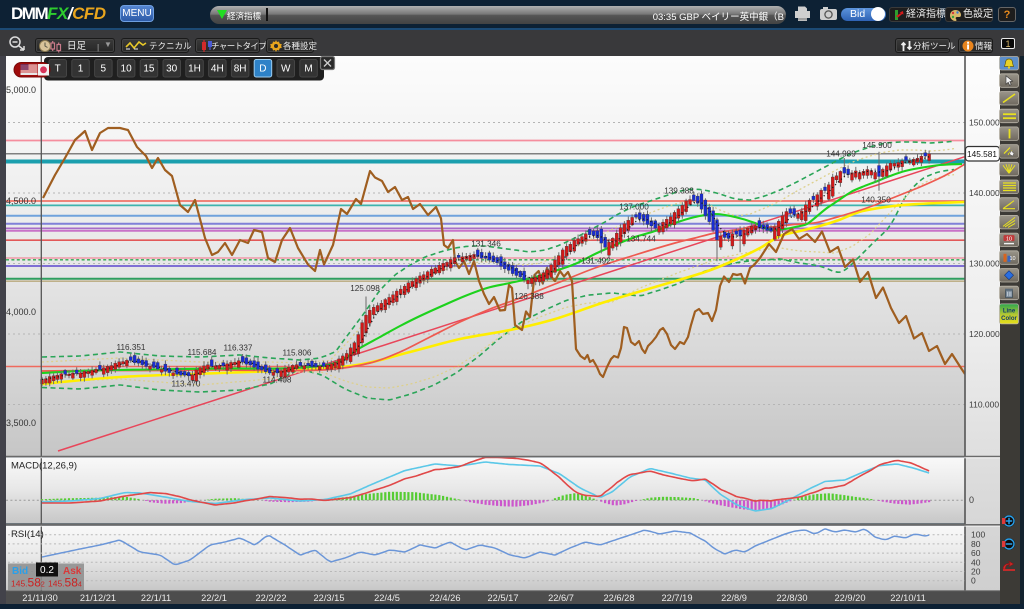  Describe the element at coordinates (277, 380) in the screenshot. I see `svg-text: 114.408` at that location.